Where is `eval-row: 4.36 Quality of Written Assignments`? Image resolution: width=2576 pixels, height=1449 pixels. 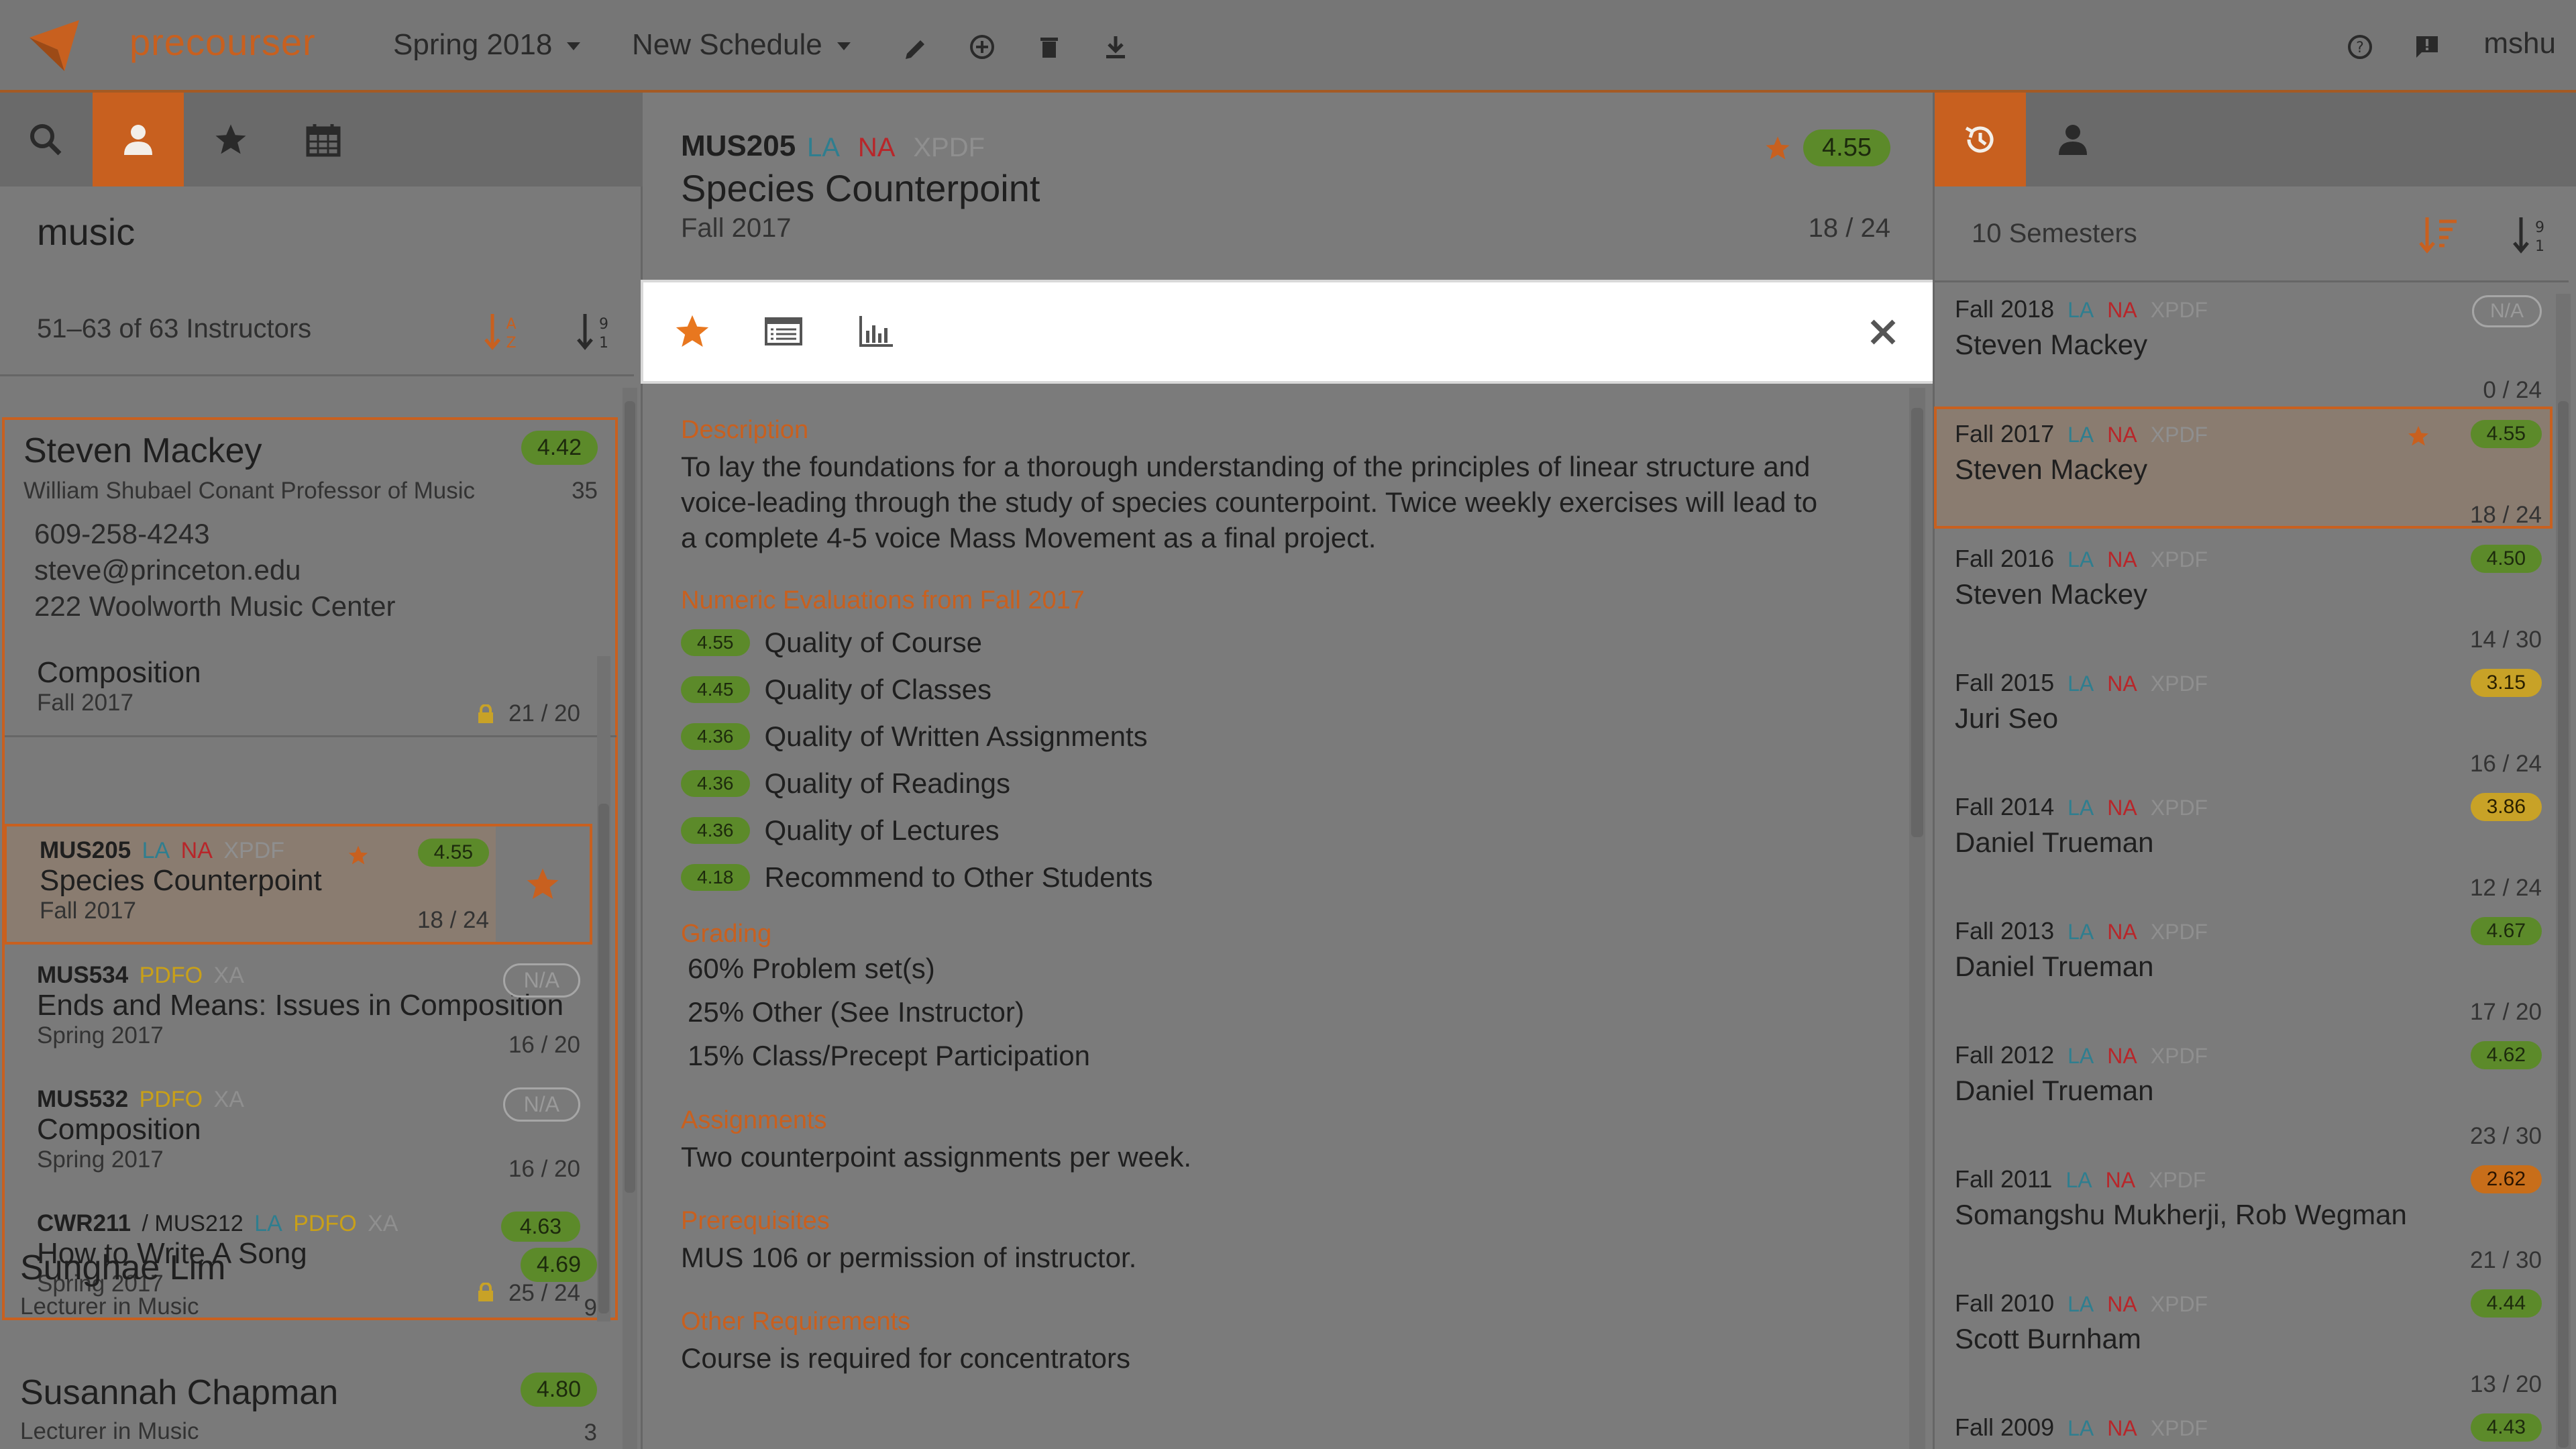
eval-row: 4.36 Quality of Written Assignments is located at coordinates (1284, 736).